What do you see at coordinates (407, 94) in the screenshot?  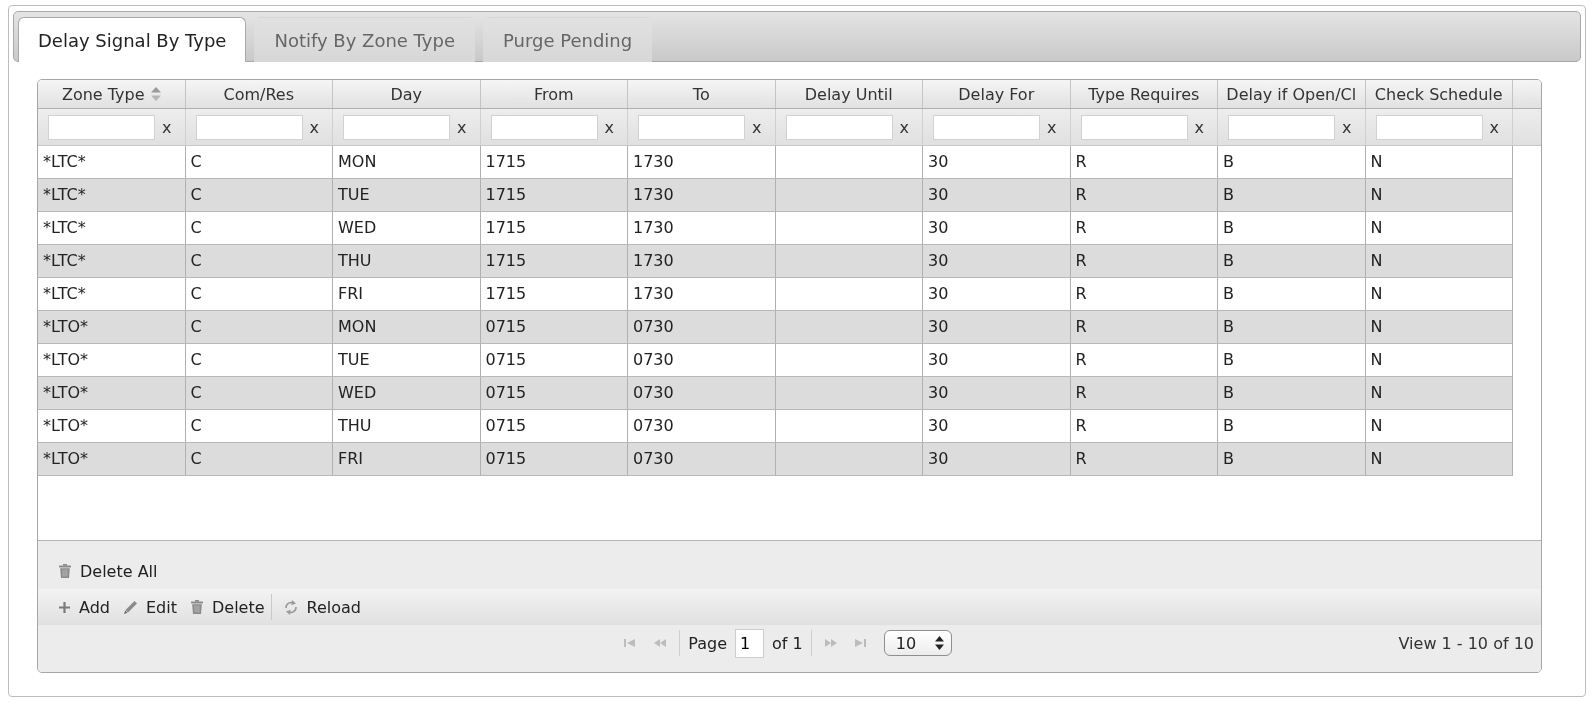 I see `column-header: Day` at bounding box center [407, 94].